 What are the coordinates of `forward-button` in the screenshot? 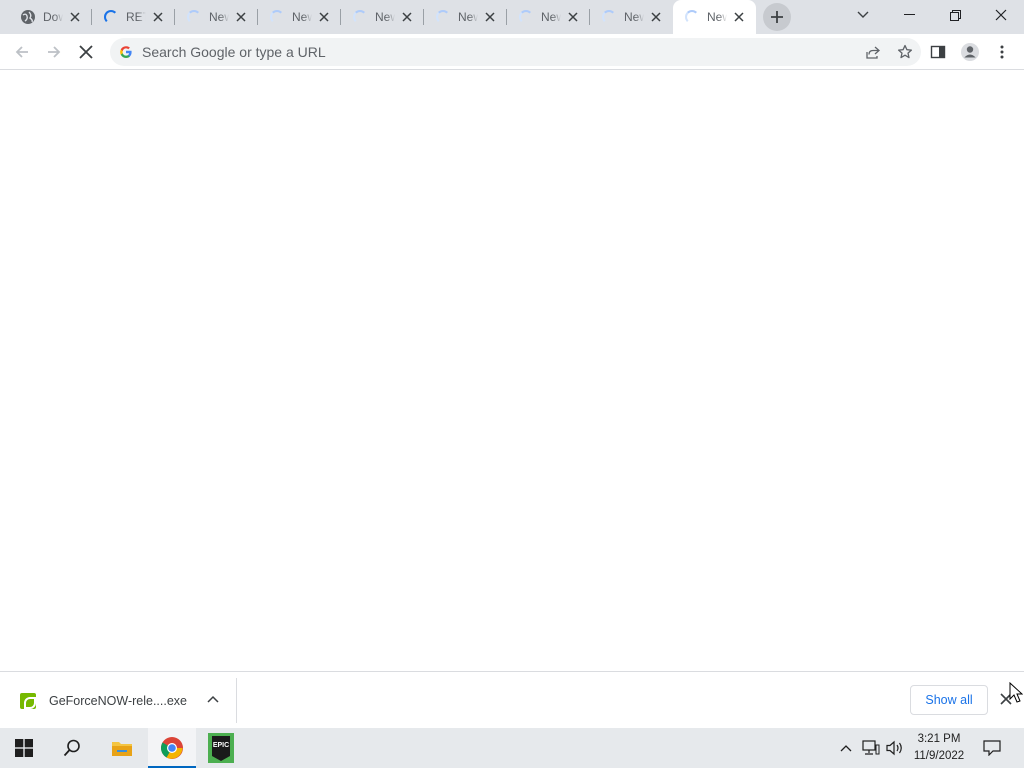 It's located at (54, 52).